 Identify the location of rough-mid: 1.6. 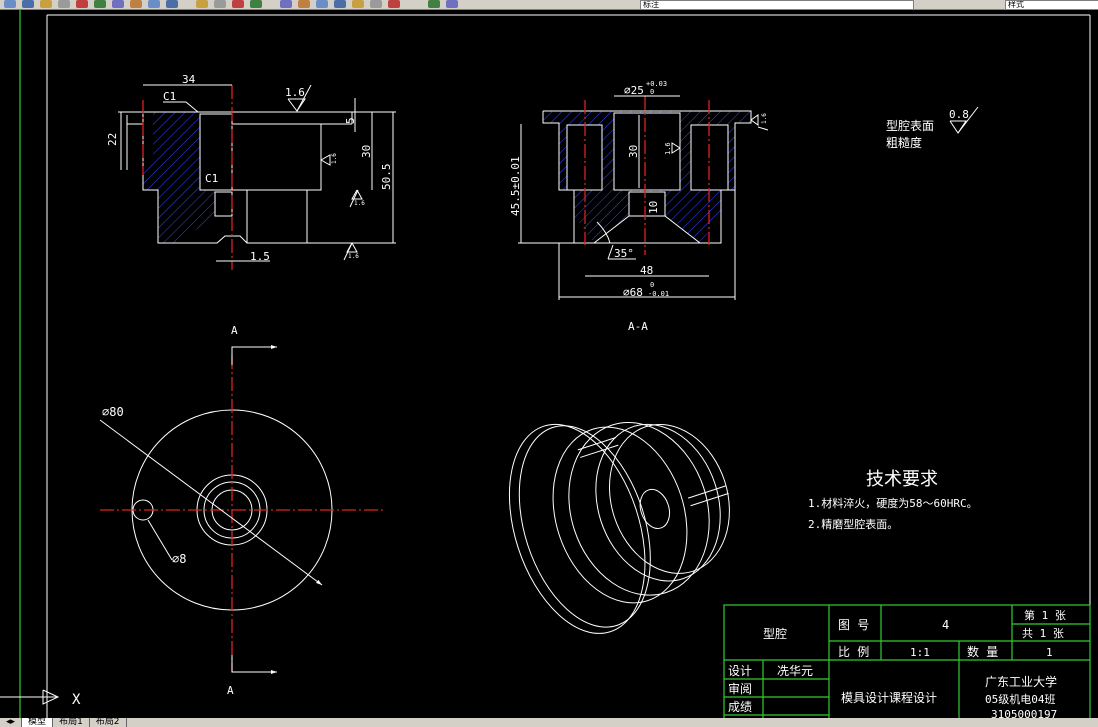
(359, 203).